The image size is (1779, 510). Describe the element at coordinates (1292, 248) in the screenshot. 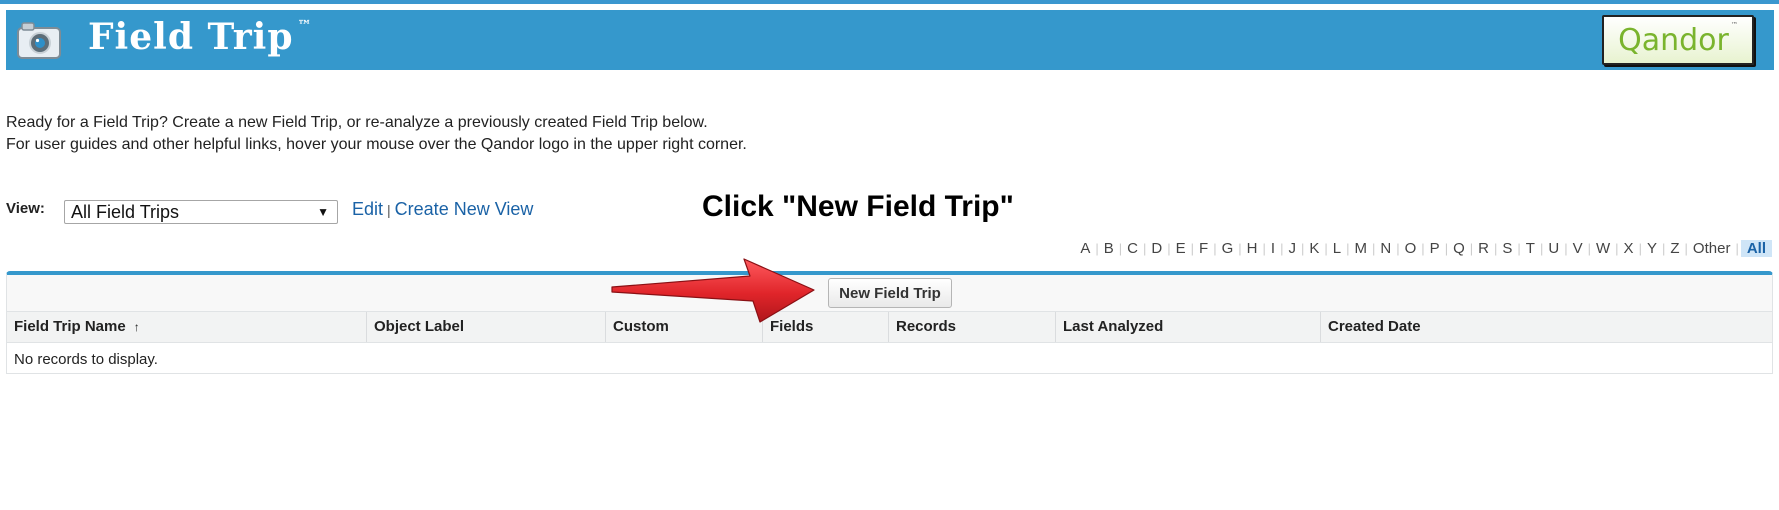

I see `alpha-filter-j: J` at that location.